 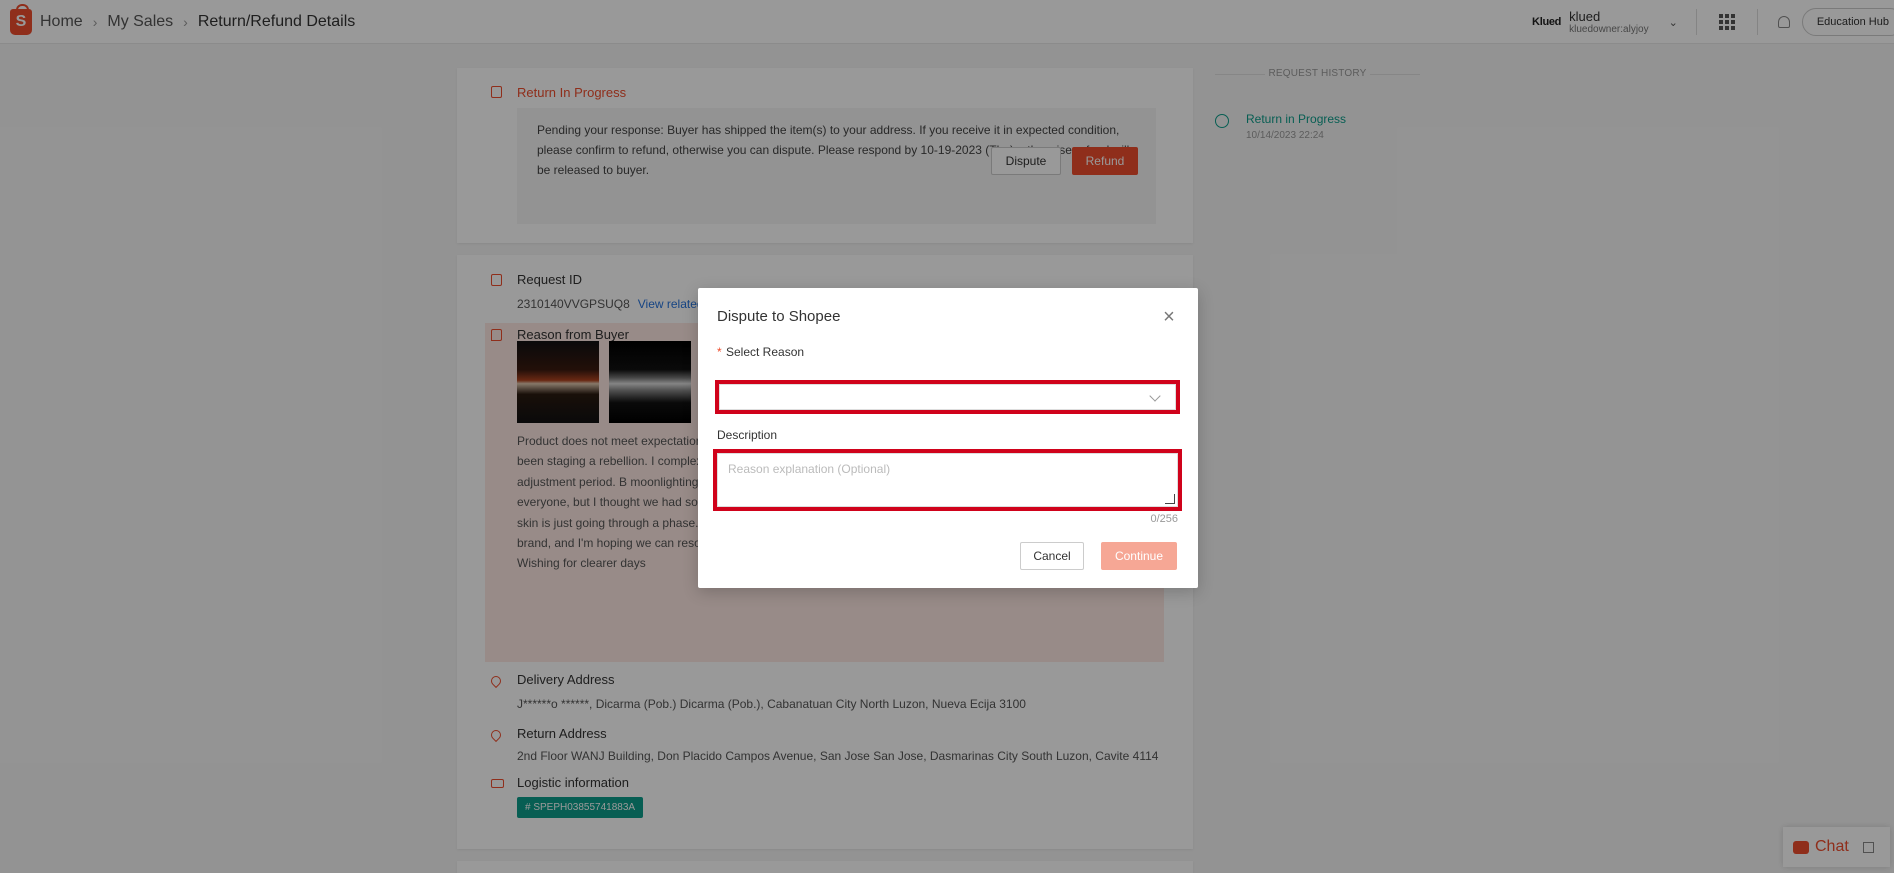 I want to click on description-textarea, so click(x=947, y=480).